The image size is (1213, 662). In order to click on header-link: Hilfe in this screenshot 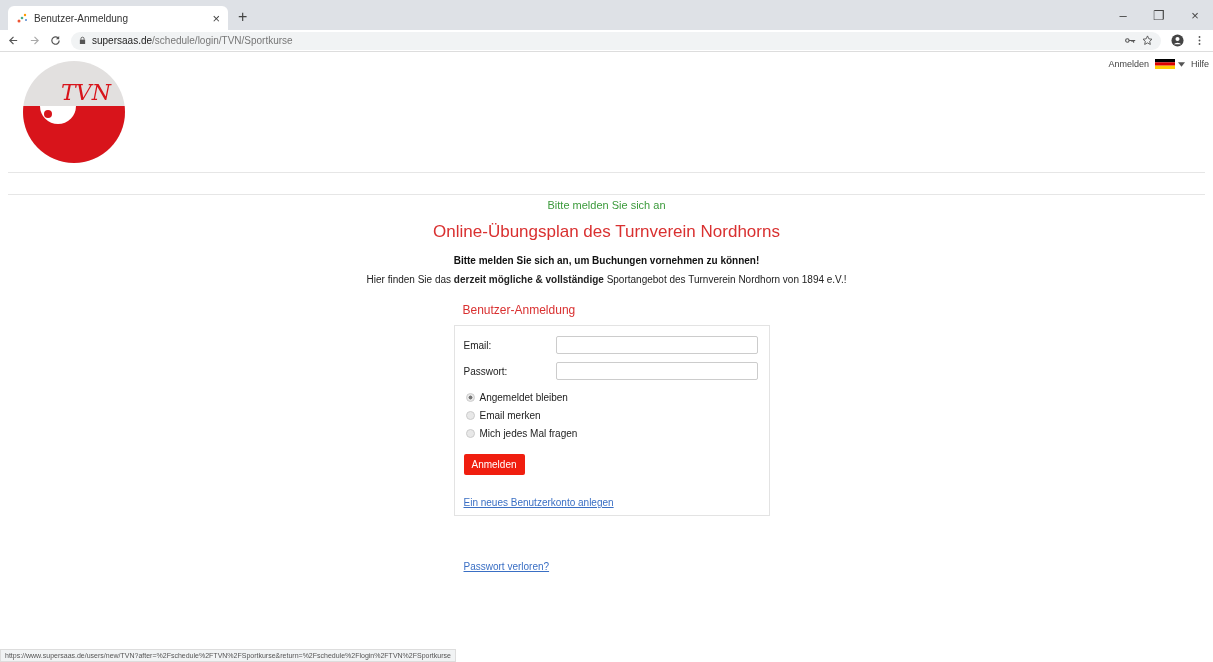, I will do `click(1200, 64)`.